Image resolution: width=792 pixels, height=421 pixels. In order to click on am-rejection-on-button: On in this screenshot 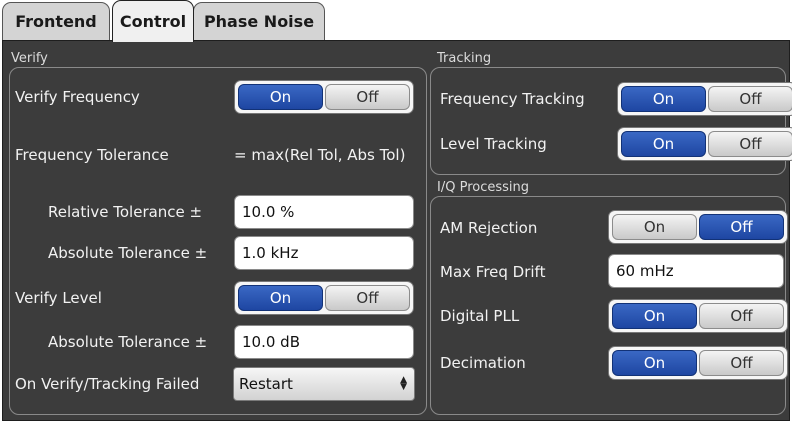, I will do `click(654, 227)`.